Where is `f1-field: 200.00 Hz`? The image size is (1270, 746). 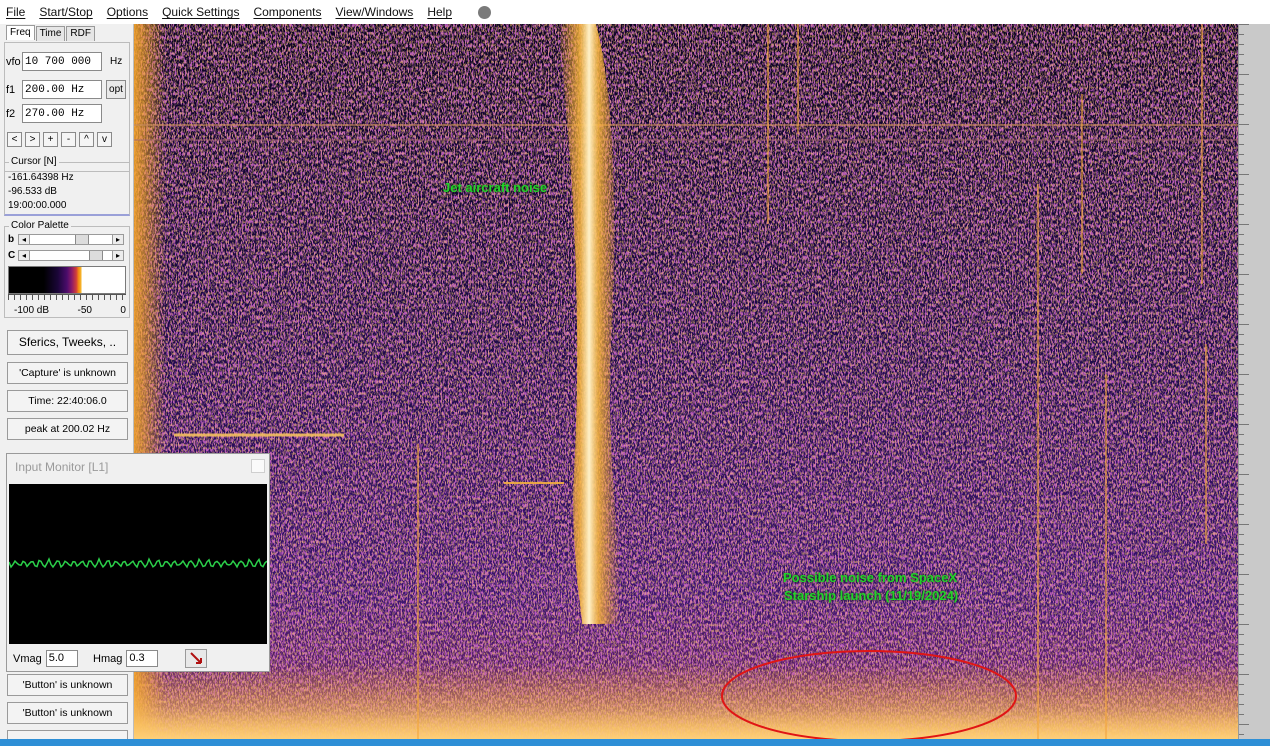 f1-field: 200.00 Hz is located at coordinates (62, 89).